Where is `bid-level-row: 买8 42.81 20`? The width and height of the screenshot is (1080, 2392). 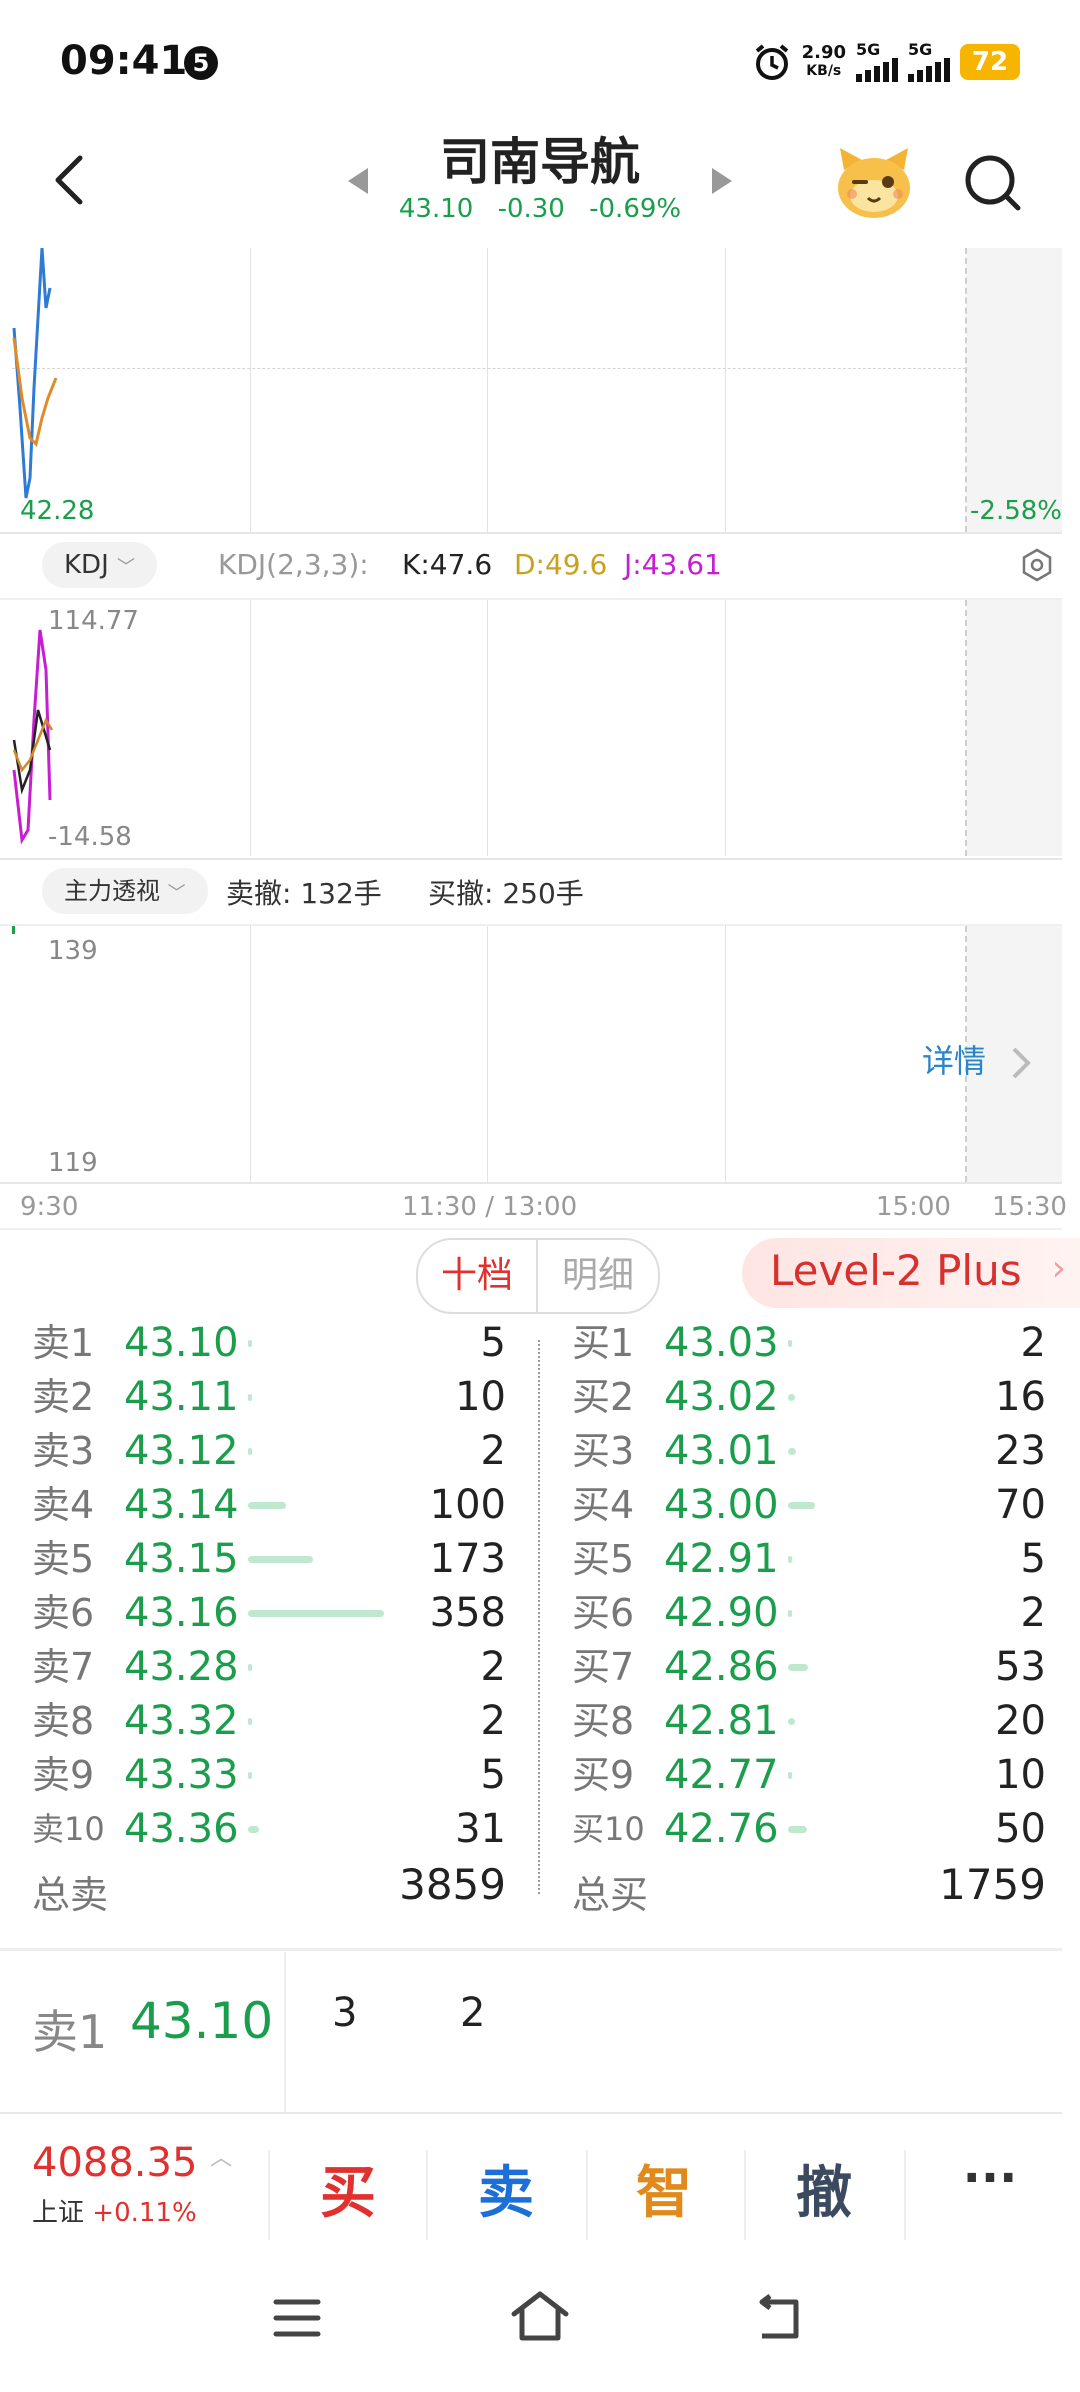
bid-level-row: 买8 42.81 20 is located at coordinates (540, 1721).